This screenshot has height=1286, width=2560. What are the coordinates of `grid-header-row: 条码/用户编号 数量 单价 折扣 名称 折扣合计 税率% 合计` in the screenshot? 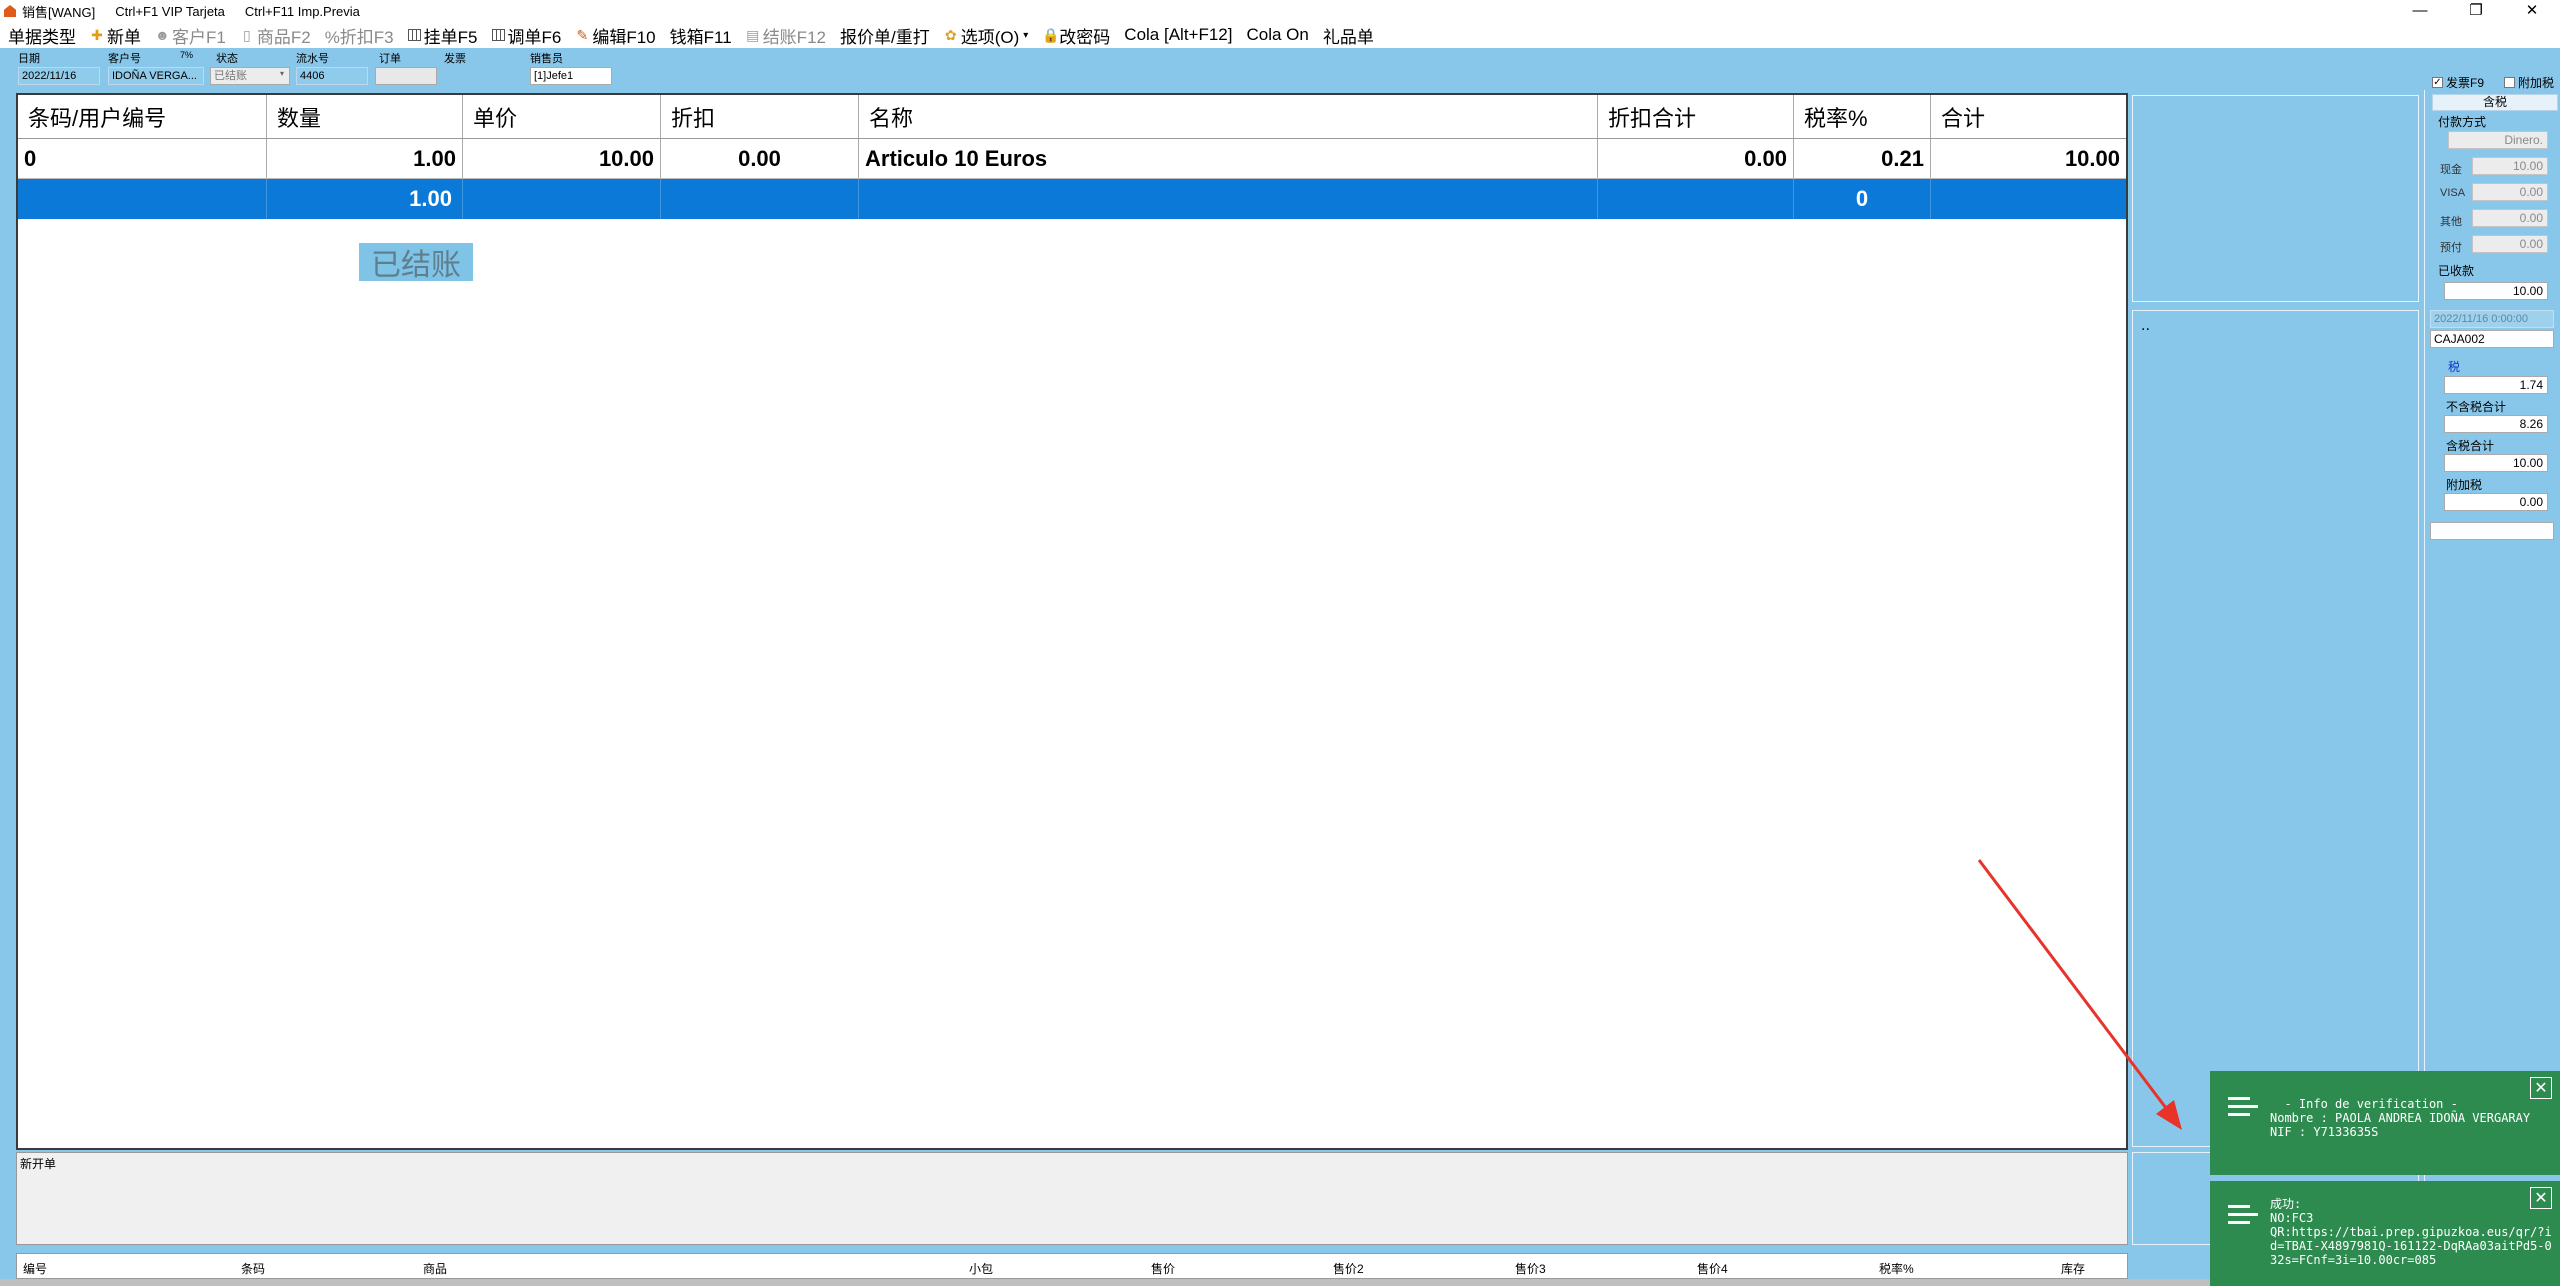 It's located at (1072, 117).